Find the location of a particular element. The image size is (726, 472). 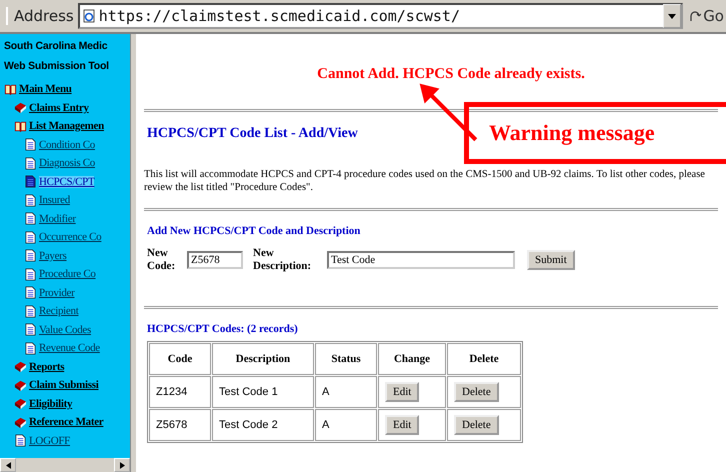

callout-label: Warning message is located at coordinates (572, 133).